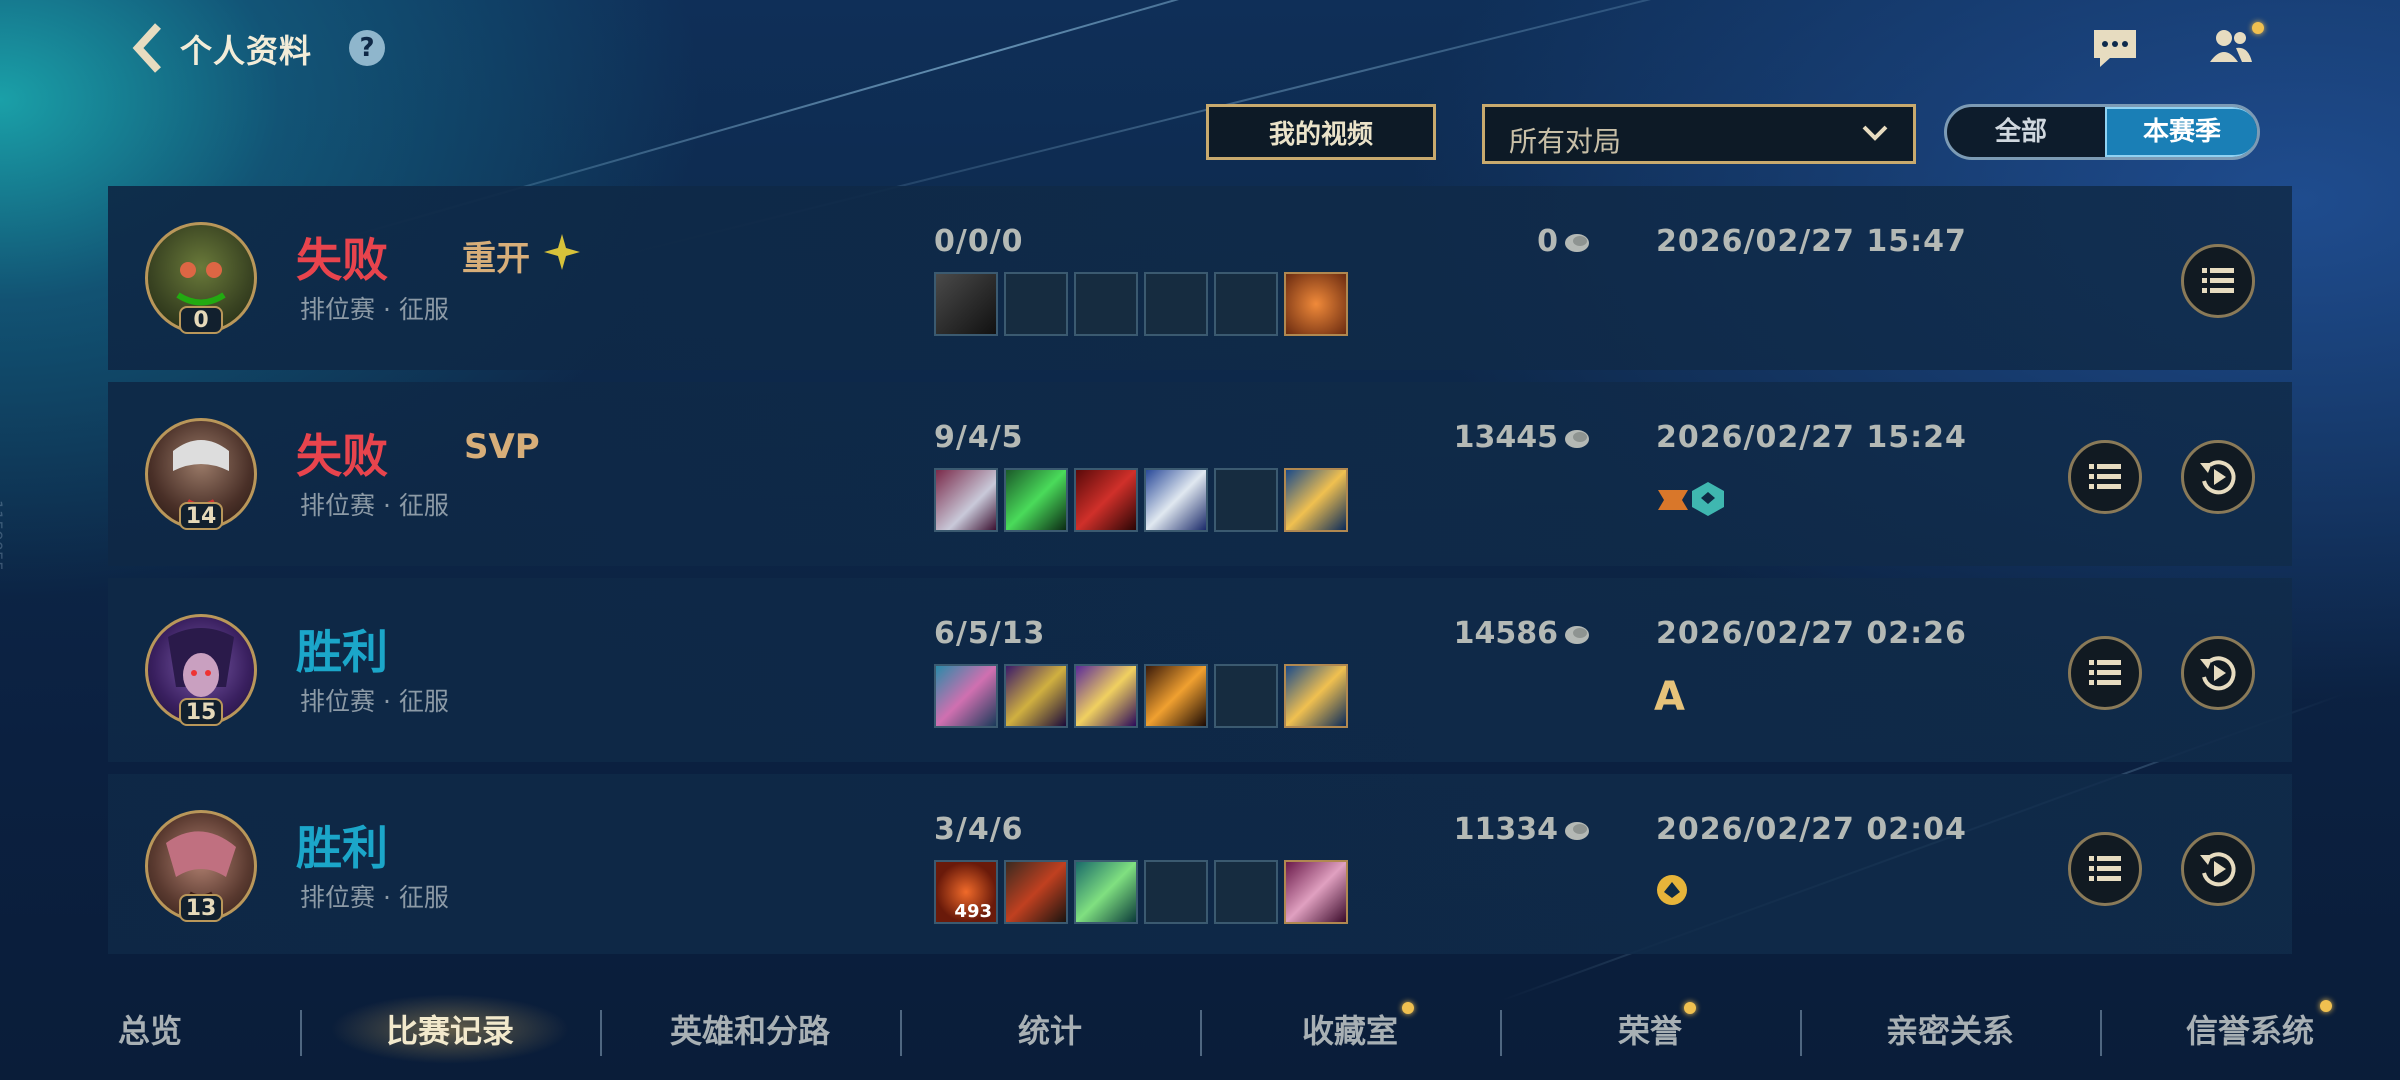  Describe the element at coordinates (1875, 133) in the screenshot. I see `chevron-down-icon` at that location.